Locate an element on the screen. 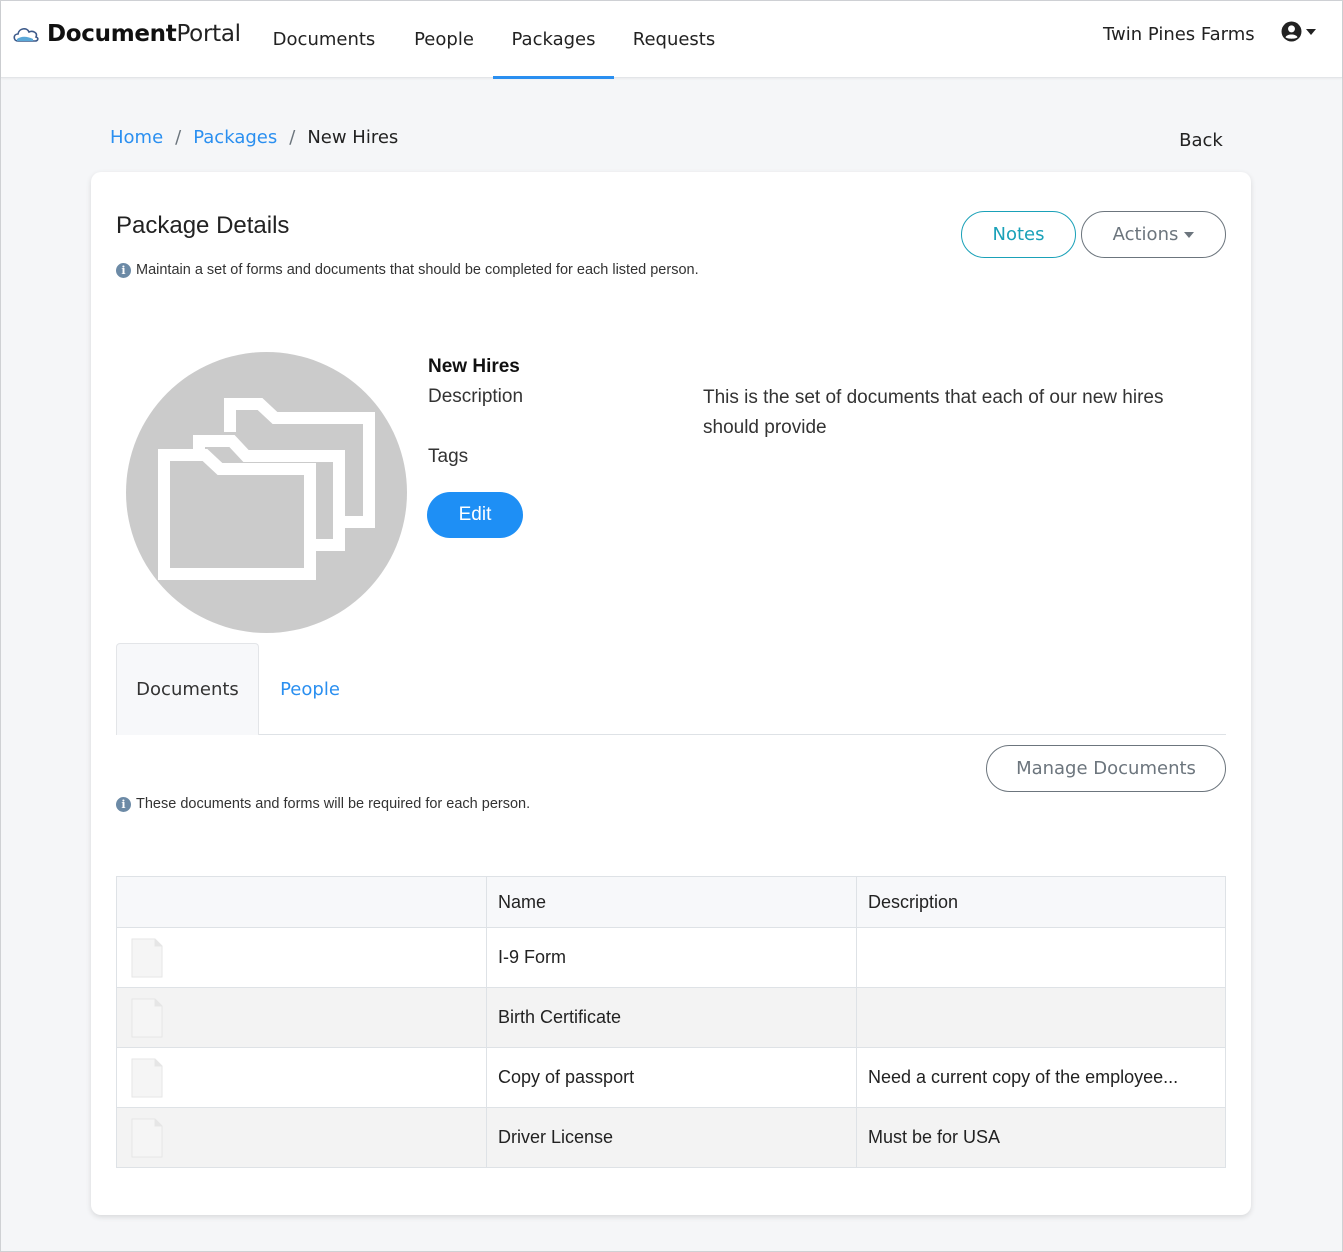 This screenshot has width=1343, height=1252. nav-packages: Packages is located at coordinates (553, 40).